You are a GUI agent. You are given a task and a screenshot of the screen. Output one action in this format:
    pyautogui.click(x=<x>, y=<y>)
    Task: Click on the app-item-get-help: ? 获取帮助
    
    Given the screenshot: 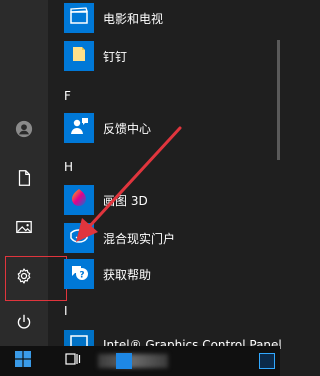 What is the action you would take?
    pyautogui.click(x=172, y=274)
    